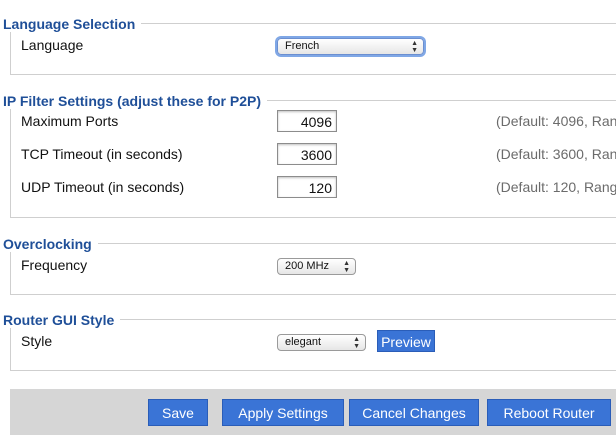 This screenshot has width=616, height=435. Describe the element at coordinates (307, 121) in the screenshot. I see `maximum-ports-input: 4096` at that location.